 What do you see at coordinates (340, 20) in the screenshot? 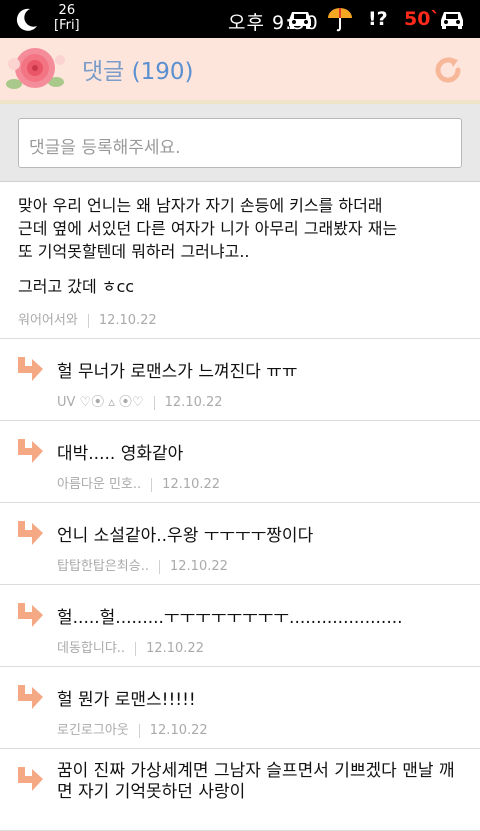
I see `umbrella-icon` at bounding box center [340, 20].